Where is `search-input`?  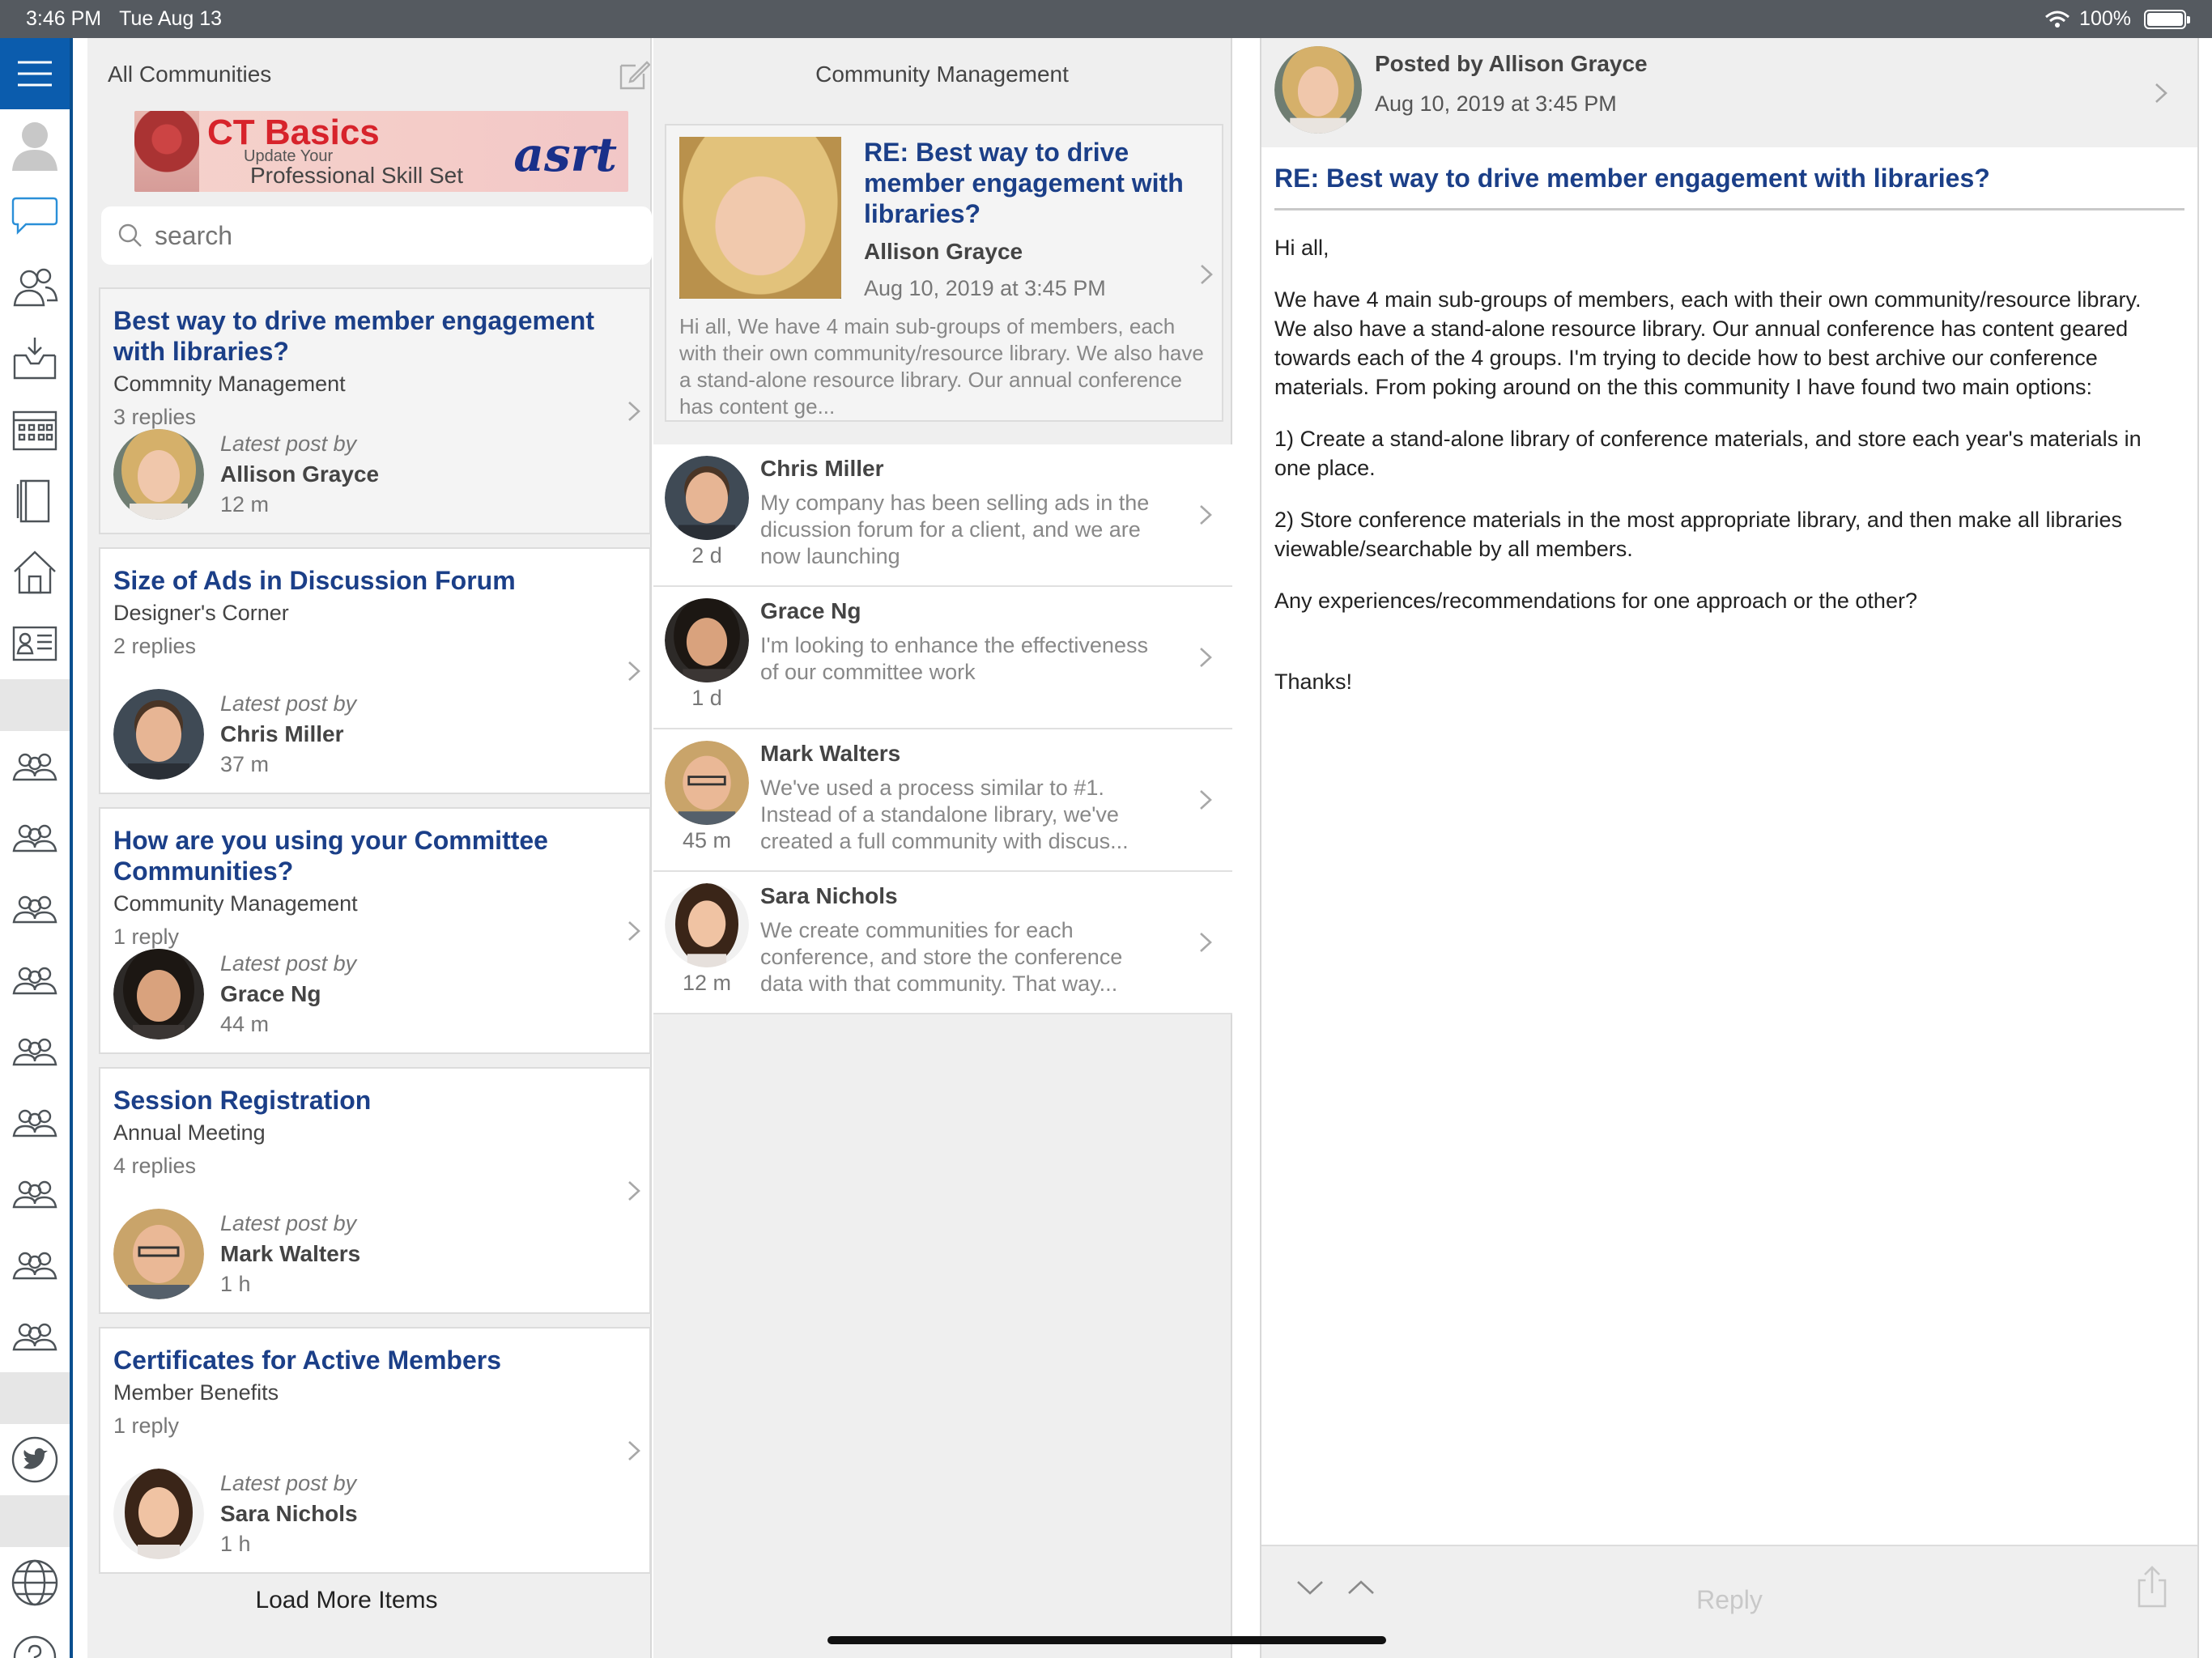 search-input is located at coordinates (382, 235).